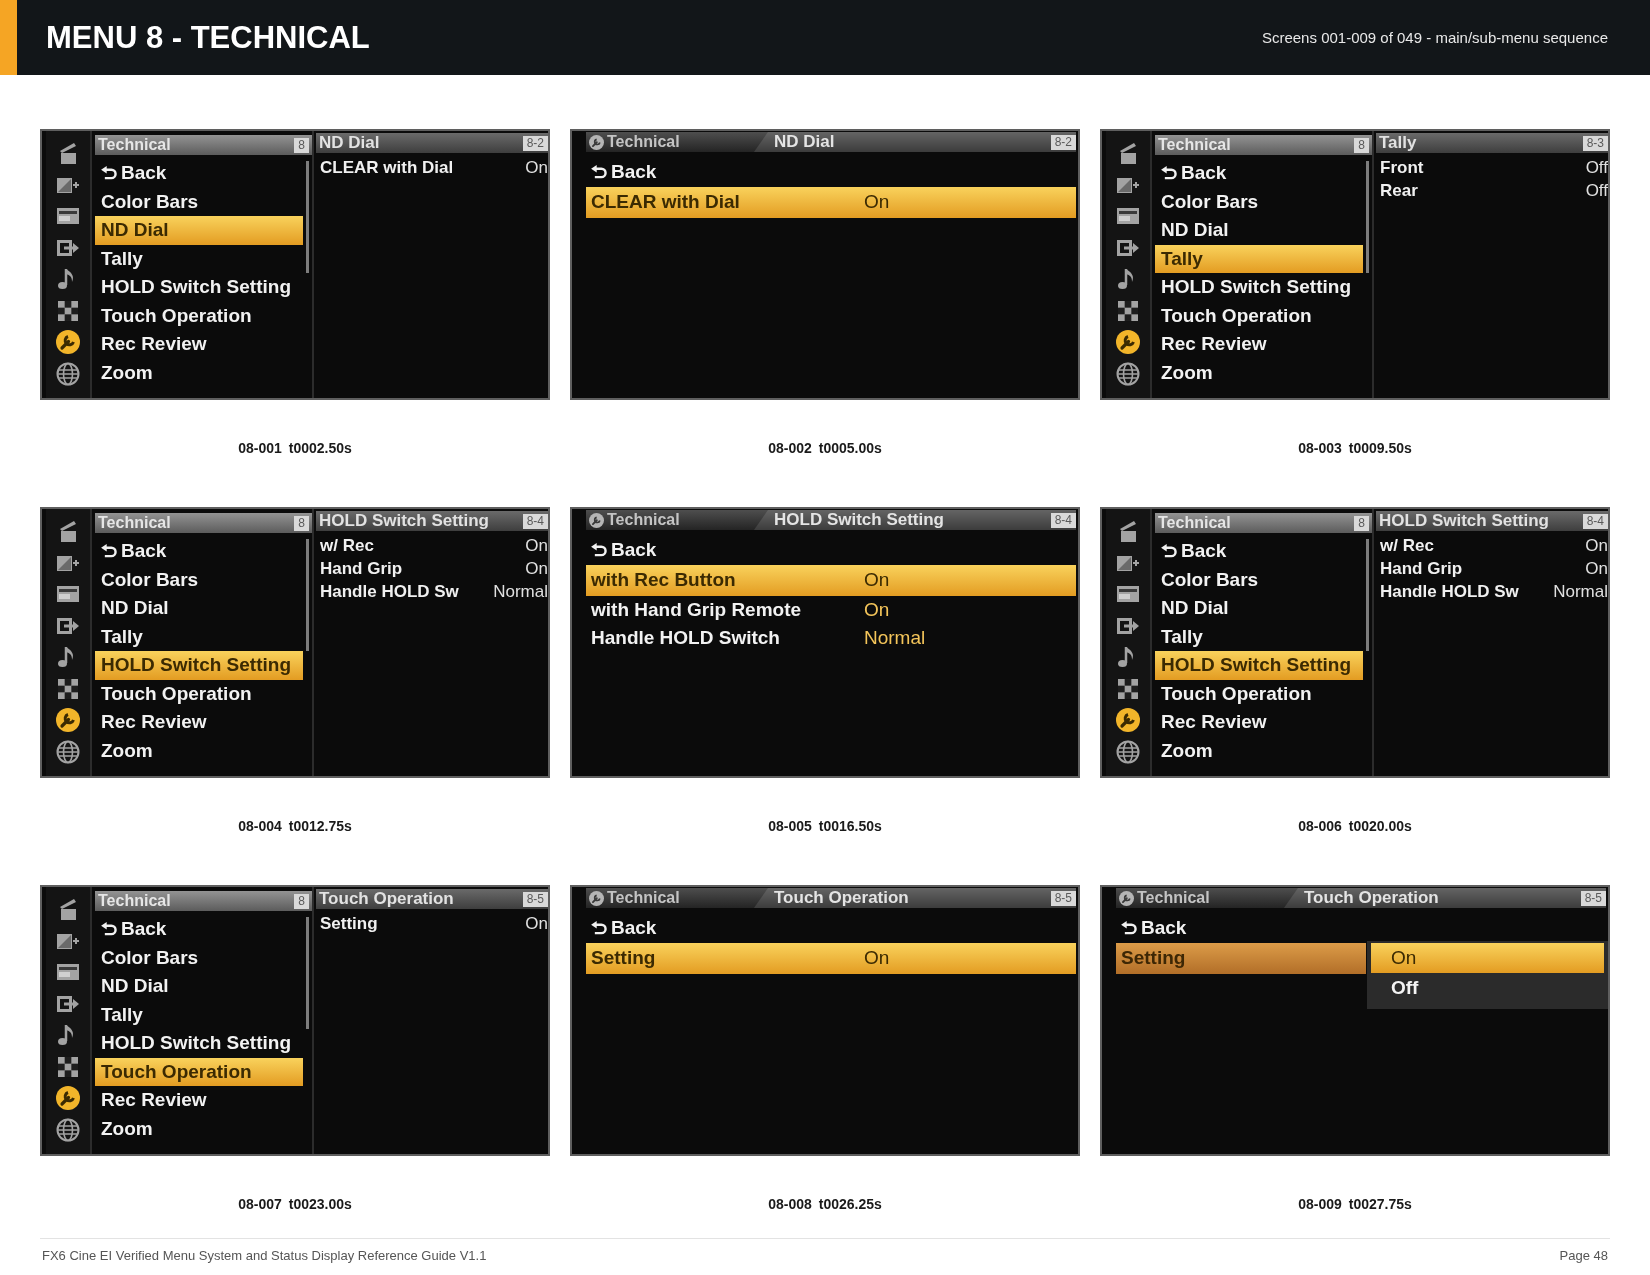 The width and height of the screenshot is (1650, 1275). What do you see at coordinates (320, 1204) in the screenshot?
I see `timestamp: t0023.00s` at bounding box center [320, 1204].